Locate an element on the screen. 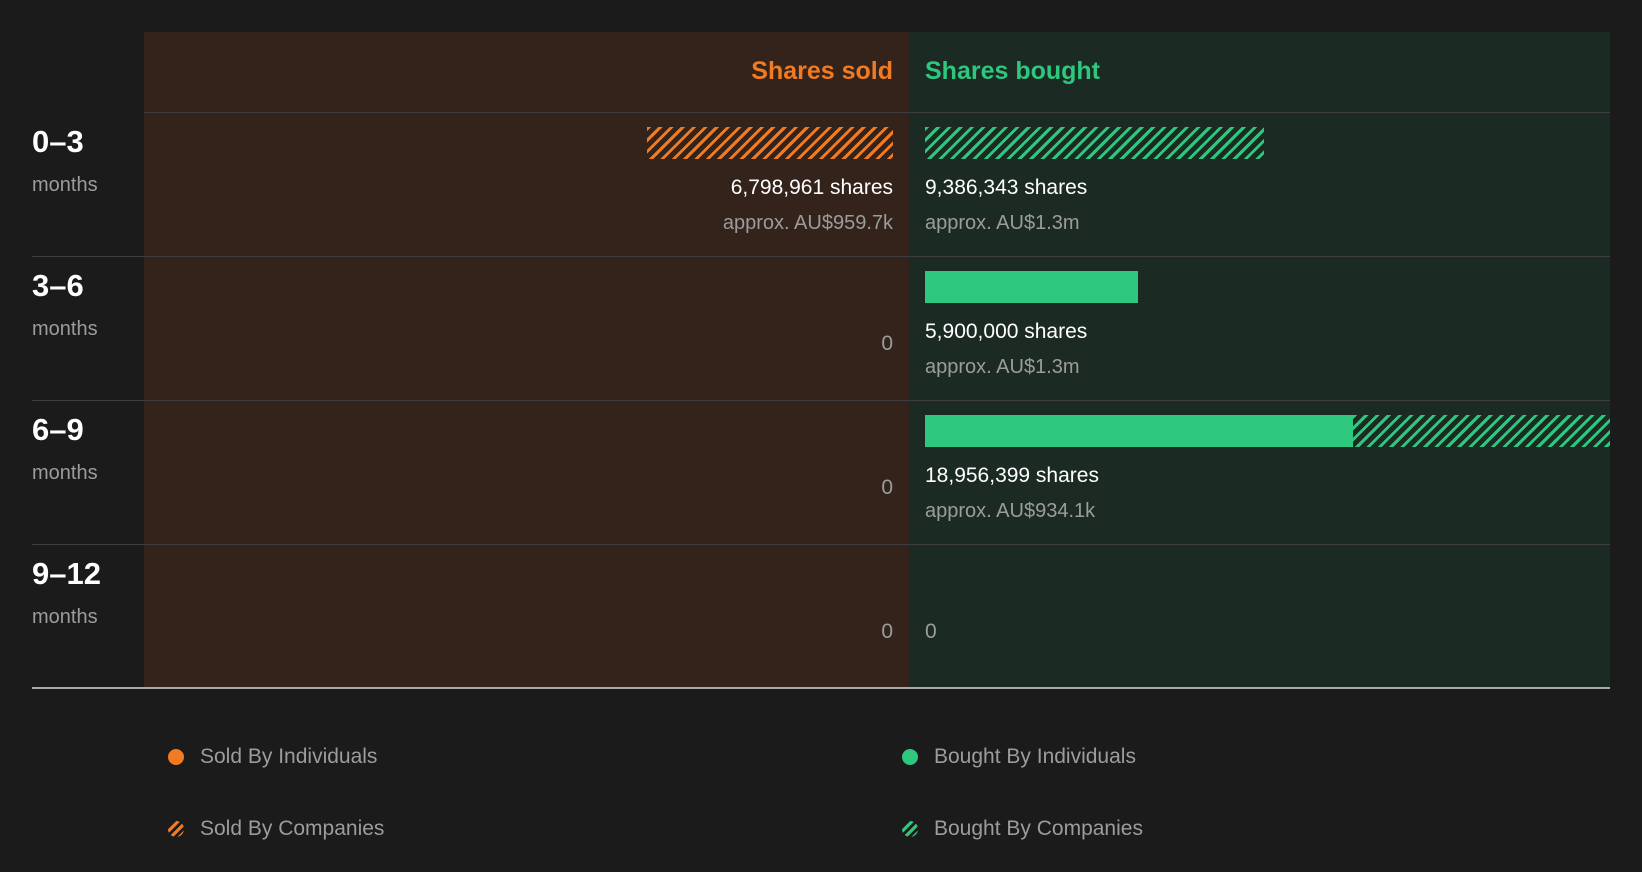  period-range: 6–9 is located at coordinates (58, 429).